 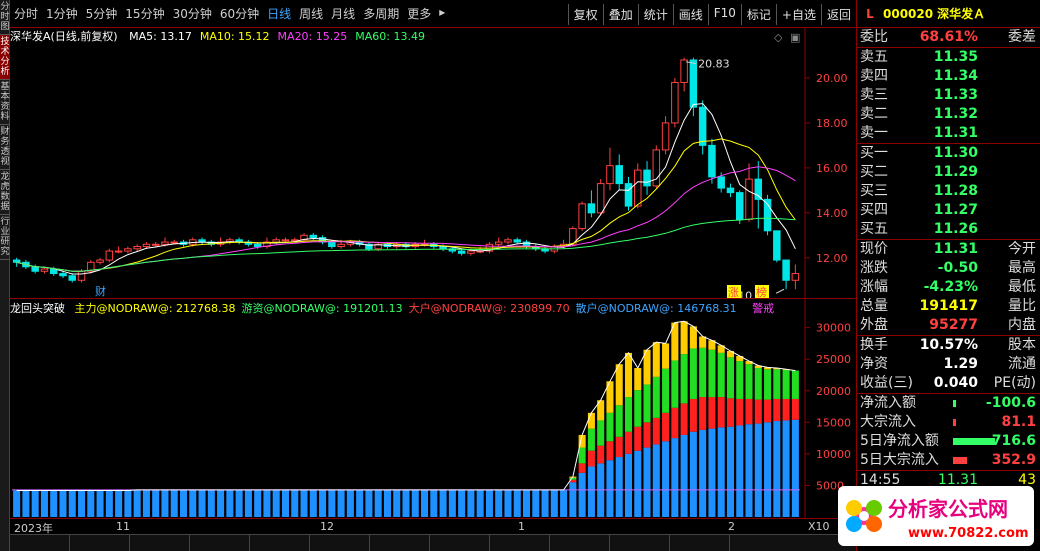 I want to click on left-tab-3: 基本资料, so click(x=5, y=102).